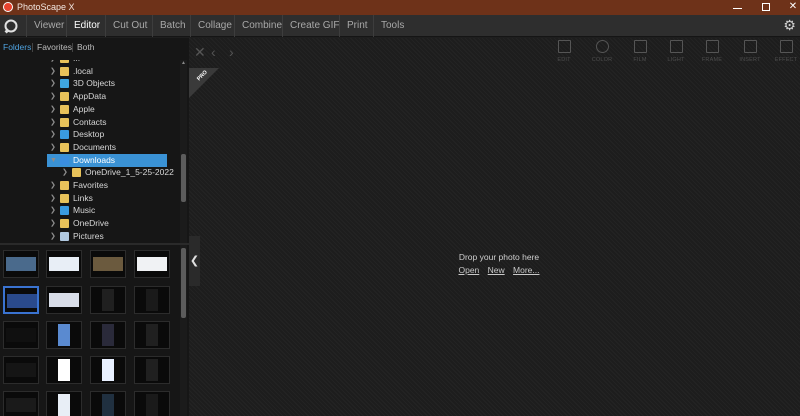 The width and height of the screenshot is (800, 416). What do you see at coordinates (94, 244) in the screenshot?
I see `panel-divider` at bounding box center [94, 244].